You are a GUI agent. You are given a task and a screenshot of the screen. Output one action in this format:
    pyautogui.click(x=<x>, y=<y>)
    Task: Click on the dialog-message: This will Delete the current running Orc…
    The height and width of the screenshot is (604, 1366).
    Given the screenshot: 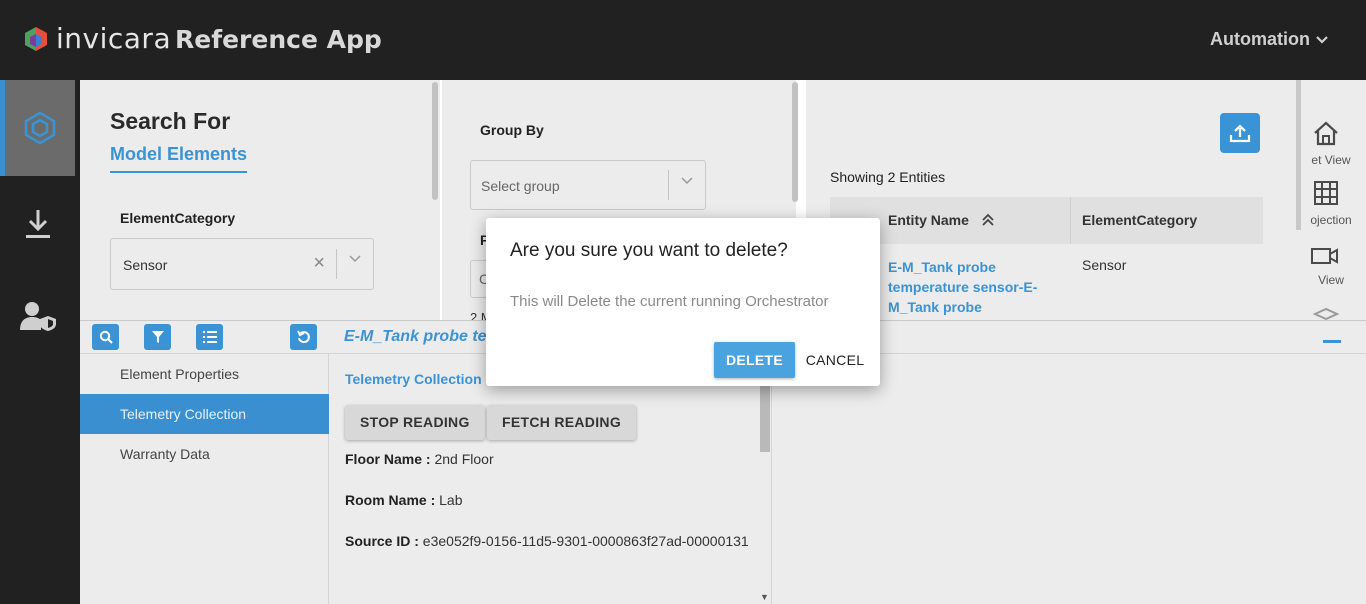 What is the action you would take?
    pyautogui.click(x=669, y=301)
    